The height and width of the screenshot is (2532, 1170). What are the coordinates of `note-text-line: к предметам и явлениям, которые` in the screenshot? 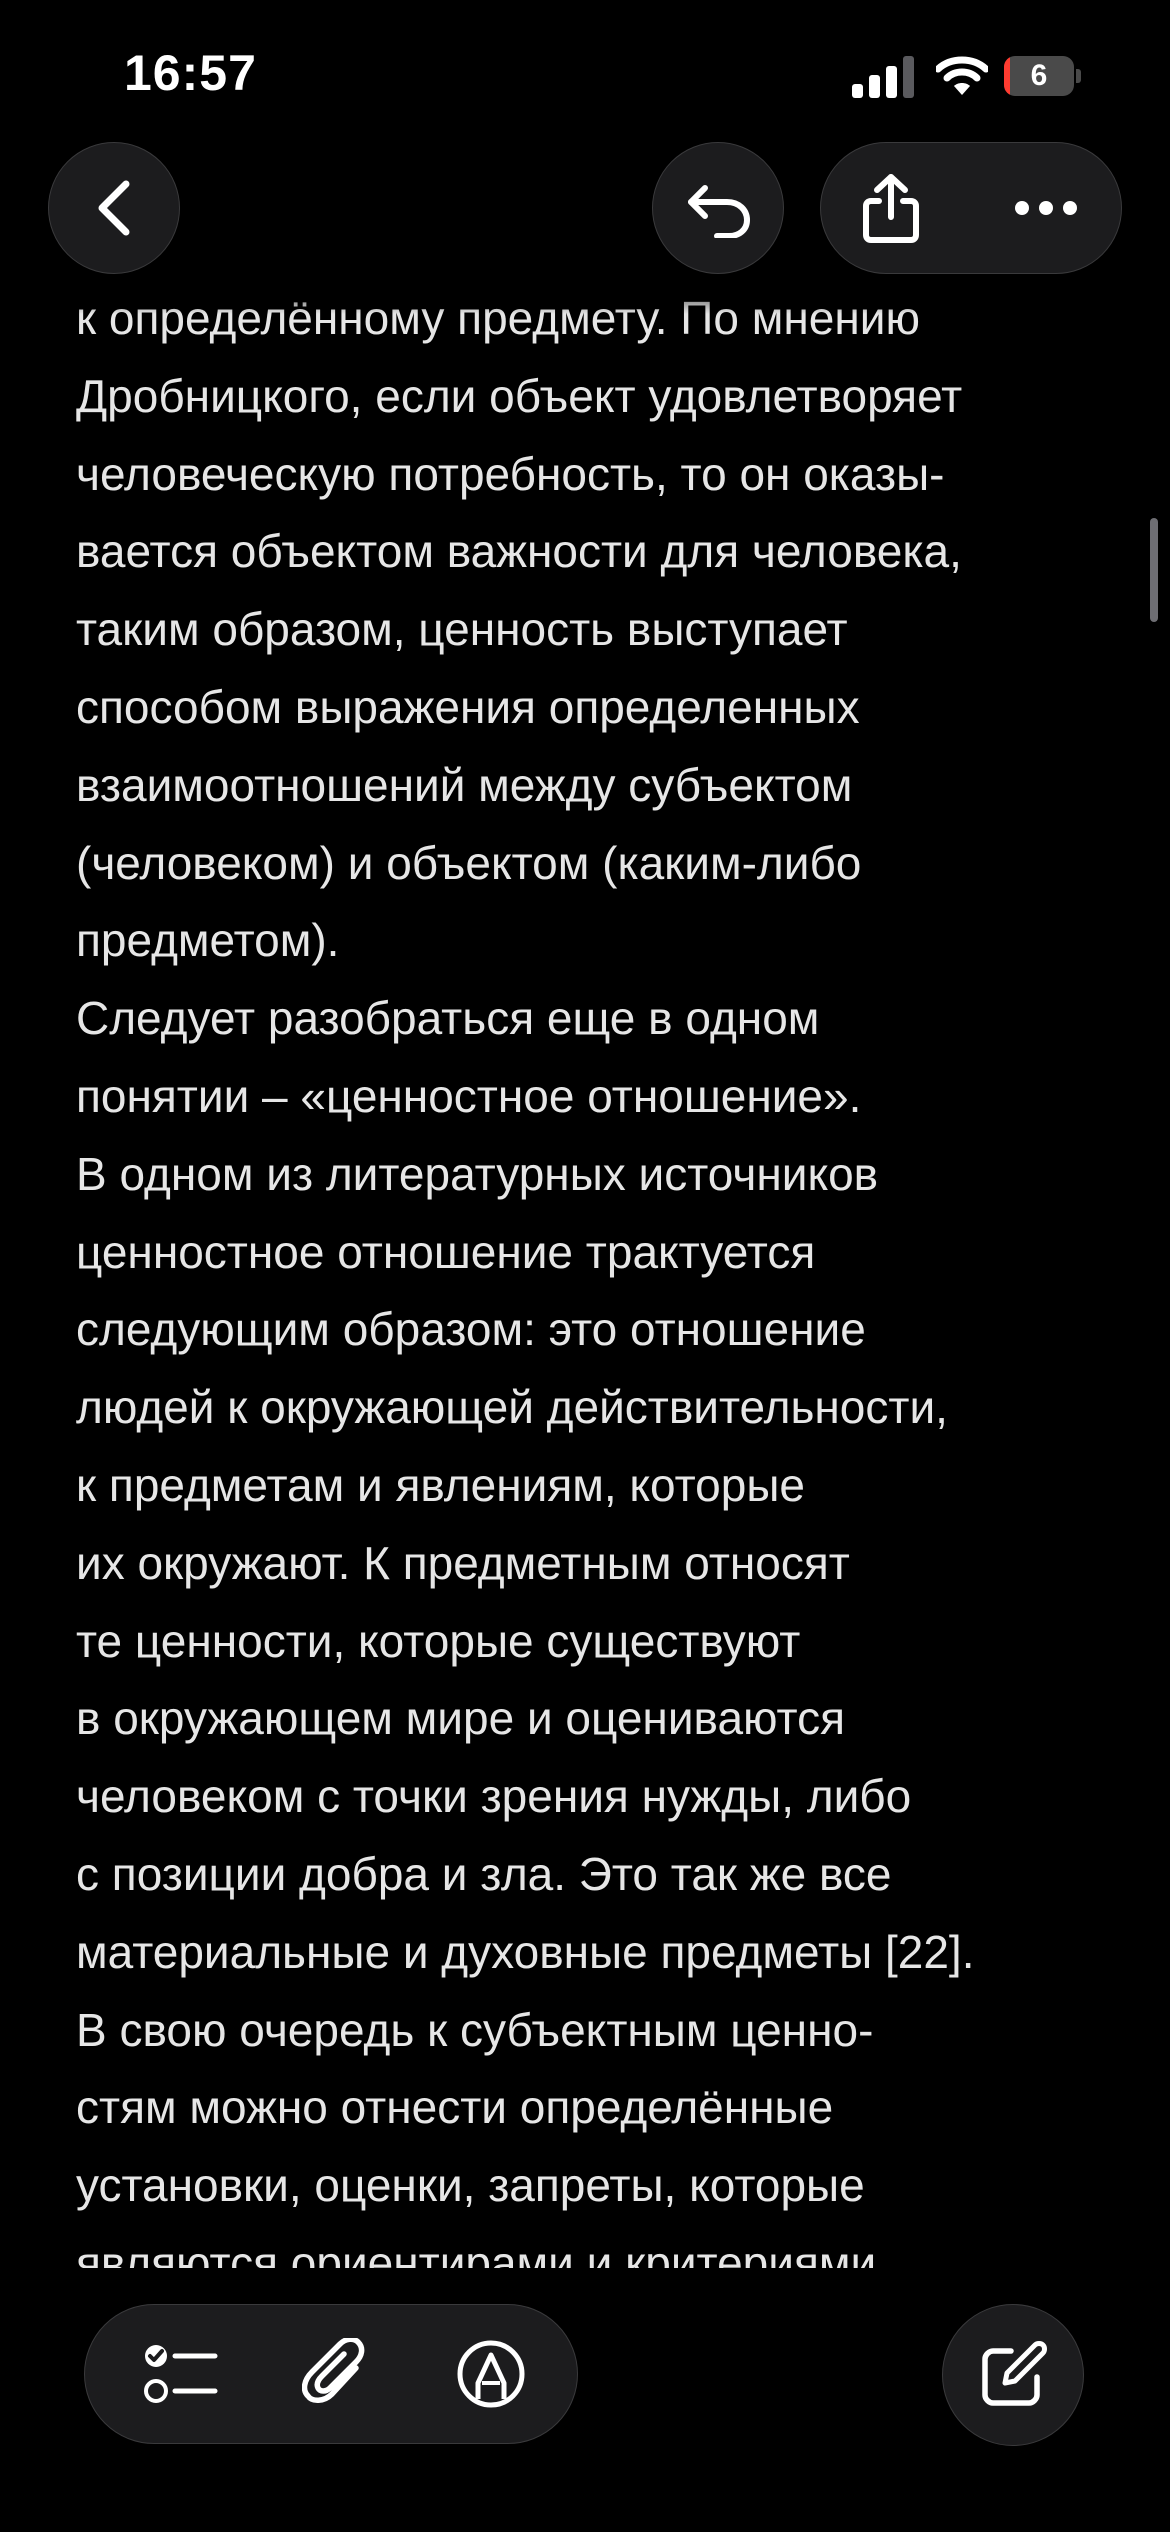 It's located at (440, 1485).